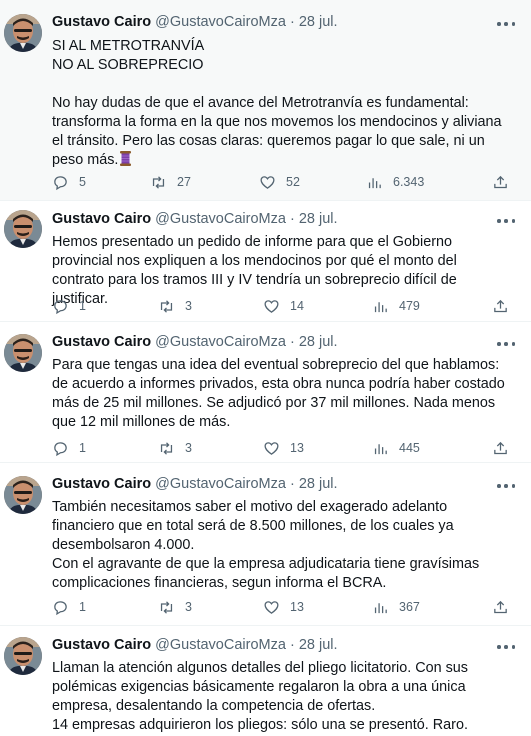 This screenshot has height=736, width=531. What do you see at coordinates (69, 182) in the screenshot?
I see `reply-button: 5` at bounding box center [69, 182].